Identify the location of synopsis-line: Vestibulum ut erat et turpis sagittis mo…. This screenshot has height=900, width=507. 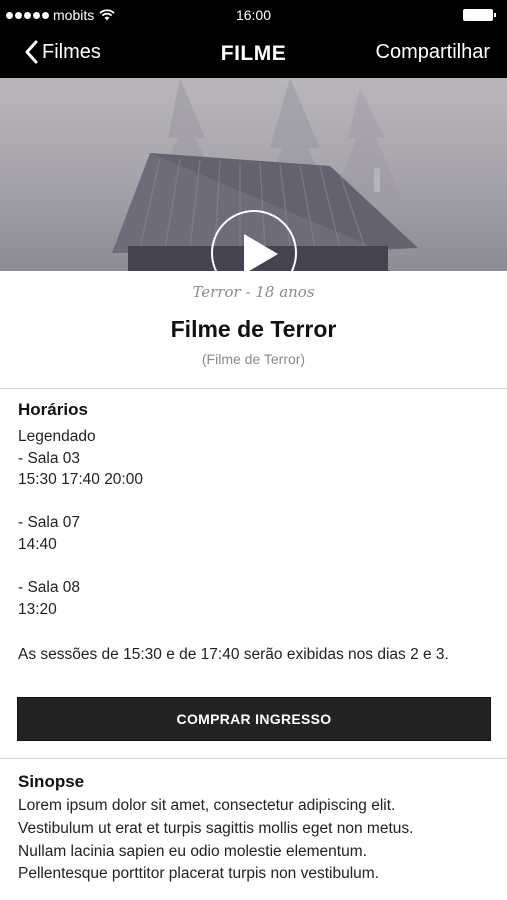
(216, 828).